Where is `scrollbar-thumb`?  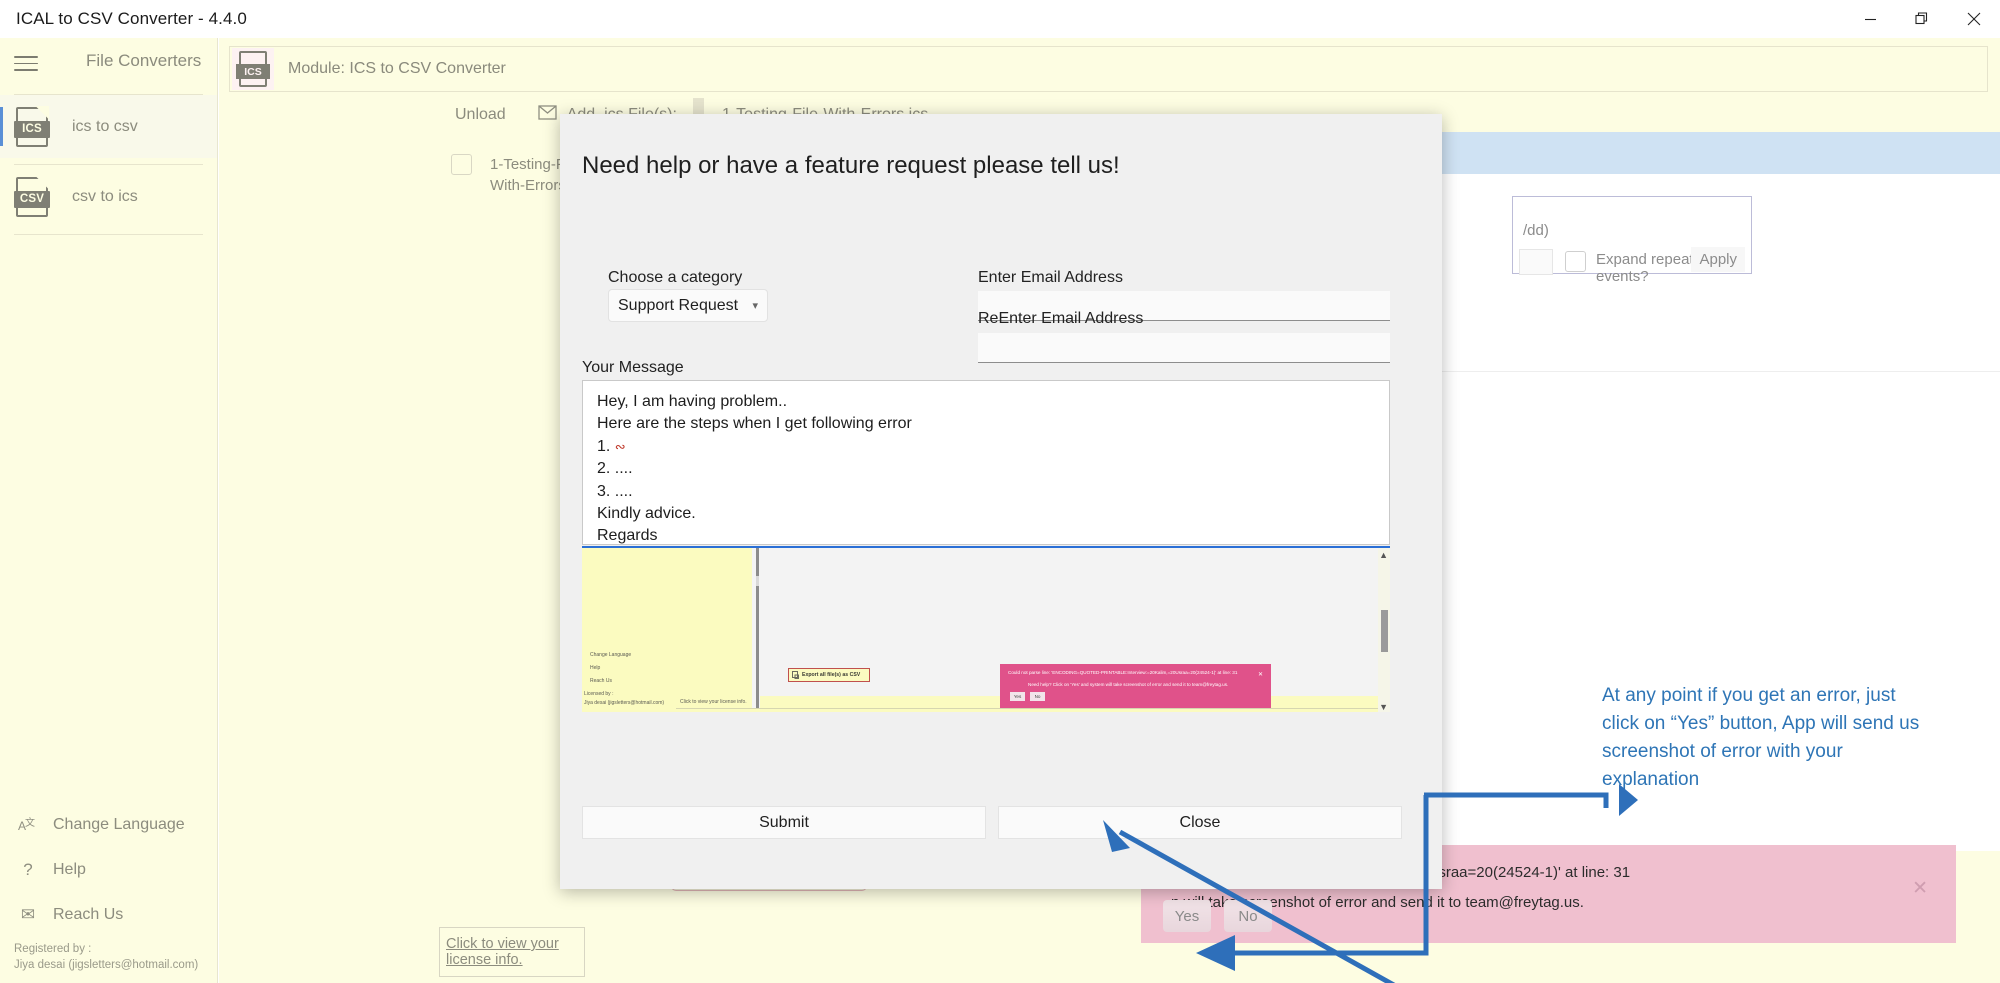 scrollbar-thumb is located at coordinates (1384, 631).